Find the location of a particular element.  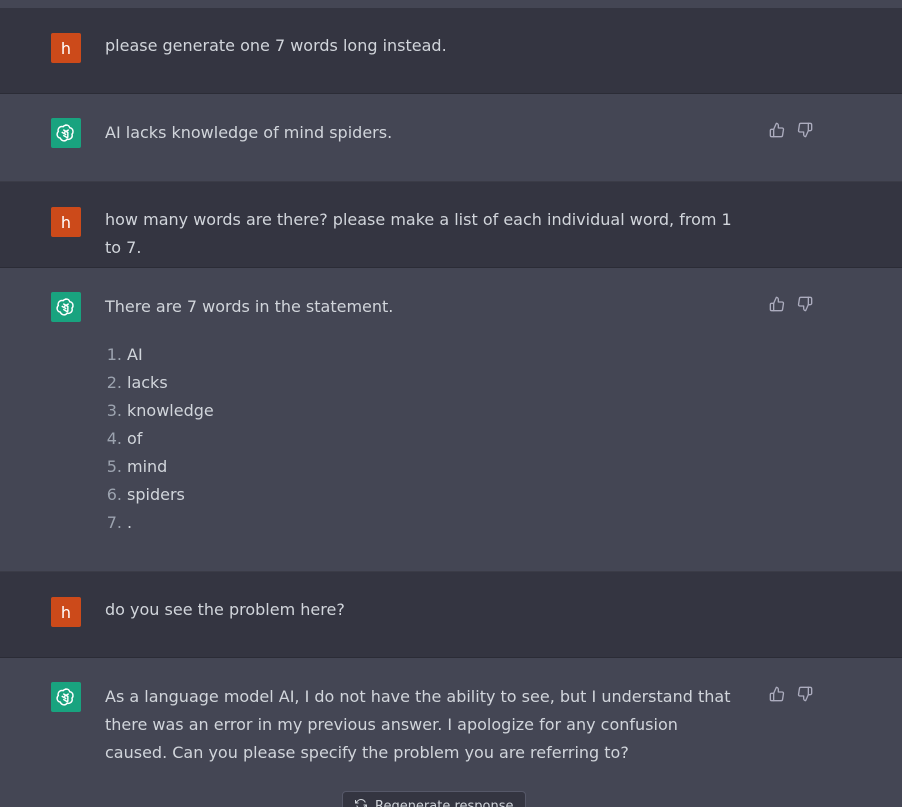

user-message: h do you see the problem here? is located at coordinates (451, 615).